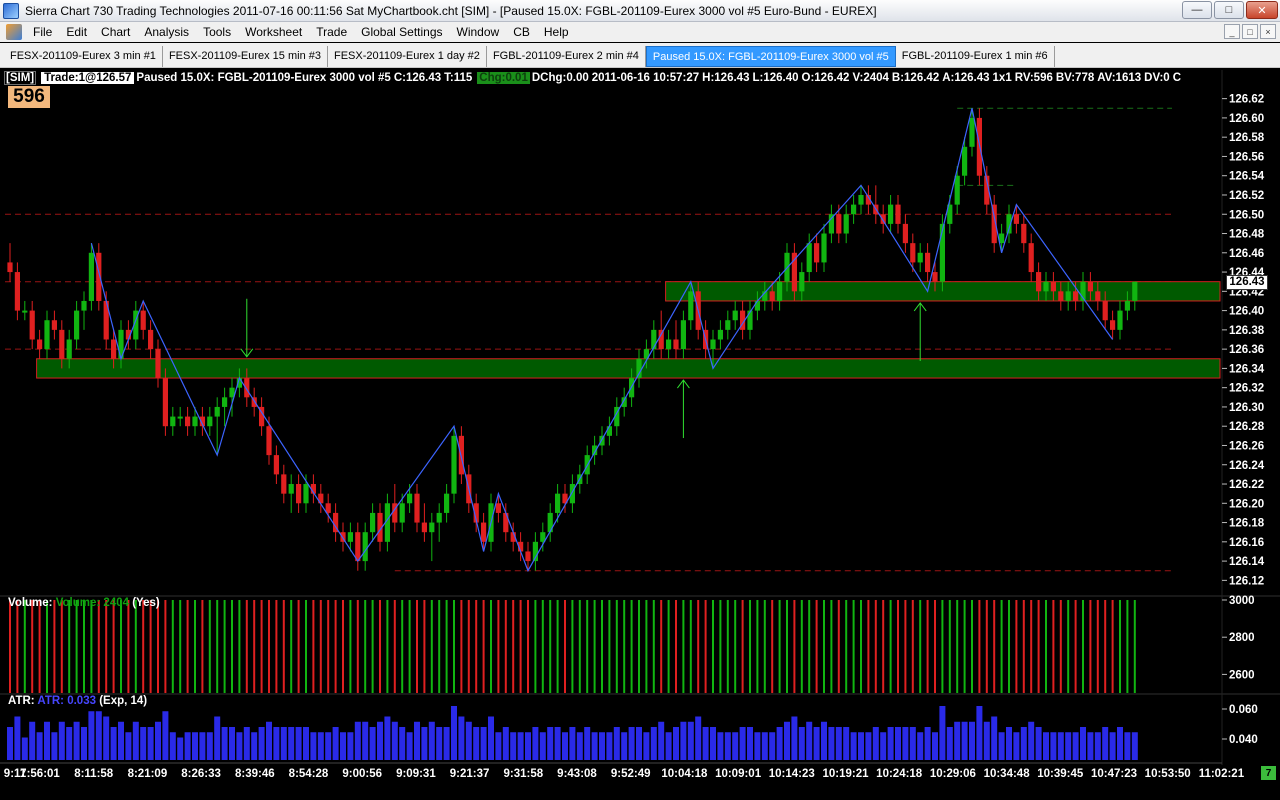  What do you see at coordinates (631, 774) in the screenshot?
I see `time-axis-label: 9:52:49` at bounding box center [631, 774].